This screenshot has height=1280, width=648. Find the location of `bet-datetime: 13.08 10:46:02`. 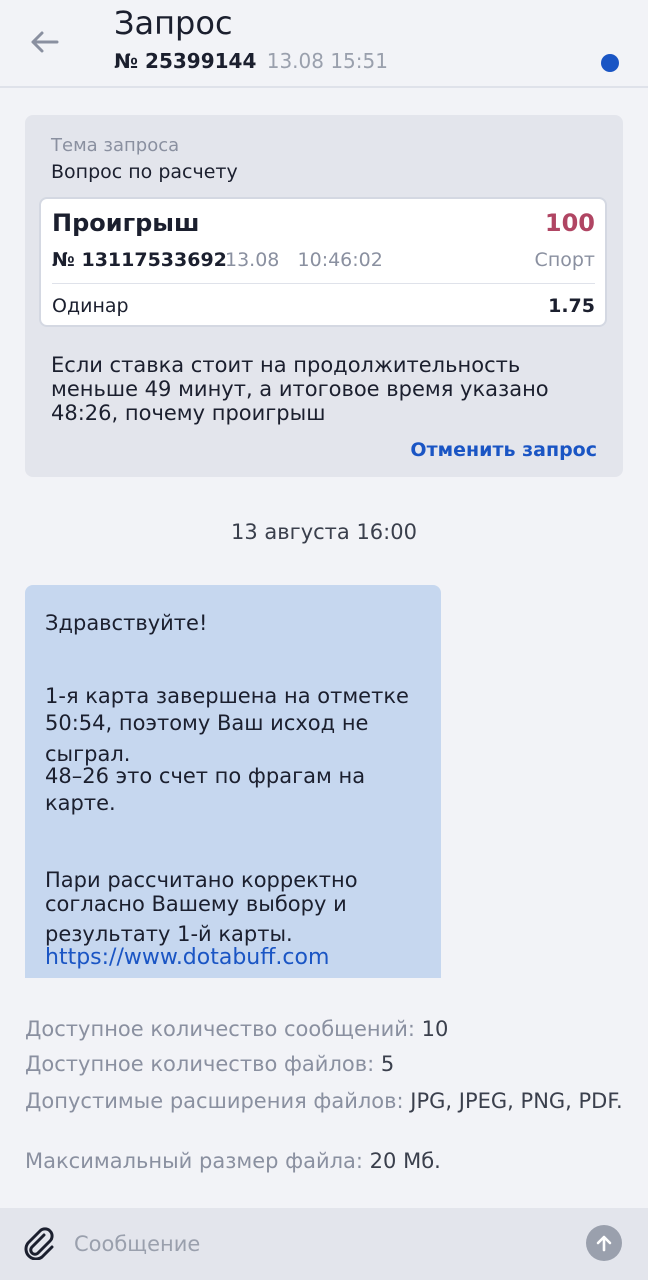

bet-datetime: 13.08 10:46:02 is located at coordinates (304, 260).